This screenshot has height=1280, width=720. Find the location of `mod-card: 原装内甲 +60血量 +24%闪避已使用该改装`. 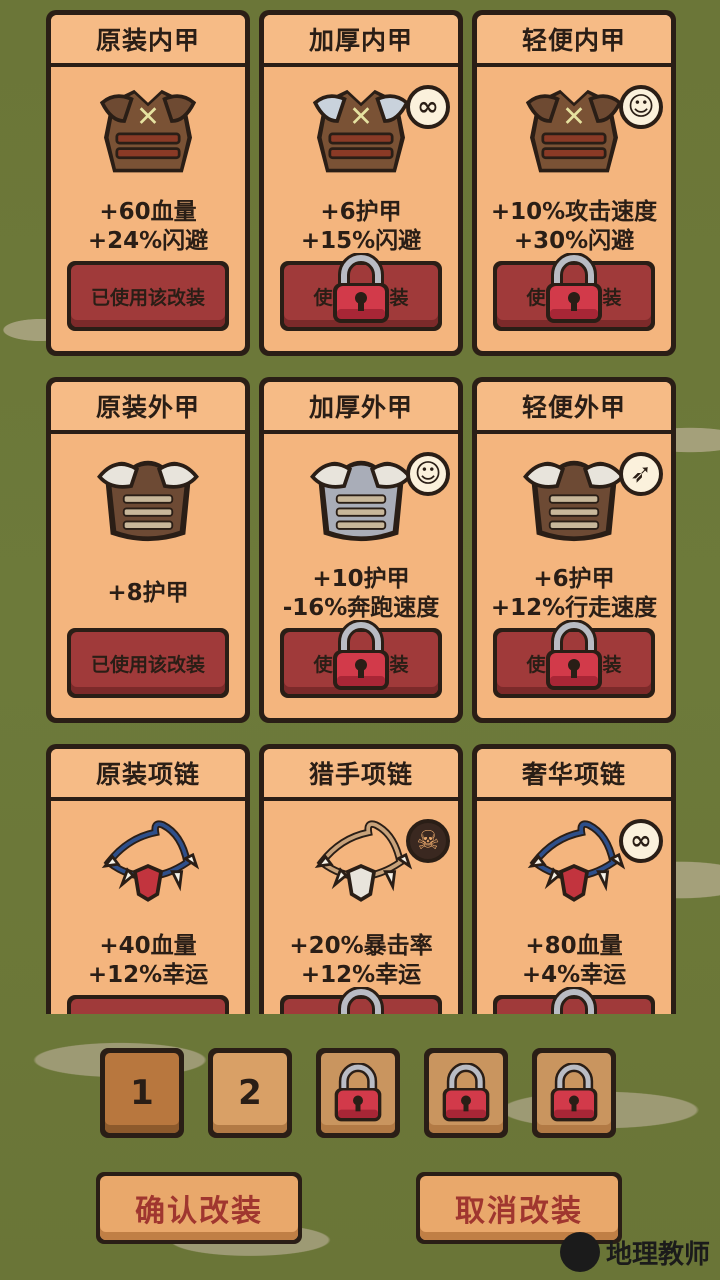

mod-card: 原装内甲 +60血量 +24%闪避已使用该改装 is located at coordinates (148, 183).